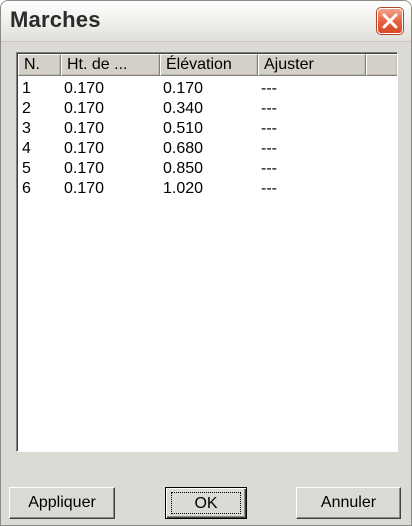  What do you see at coordinates (26, 188) in the screenshot?
I see `cell-number: 6` at bounding box center [26, 188].